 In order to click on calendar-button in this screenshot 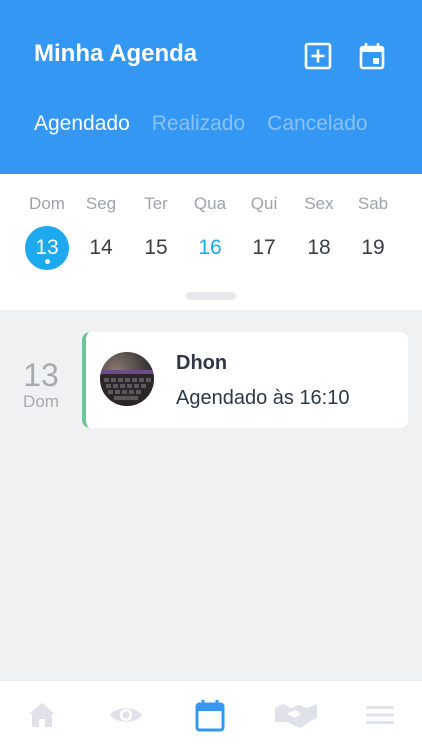, I will do `click(372, 56)`.